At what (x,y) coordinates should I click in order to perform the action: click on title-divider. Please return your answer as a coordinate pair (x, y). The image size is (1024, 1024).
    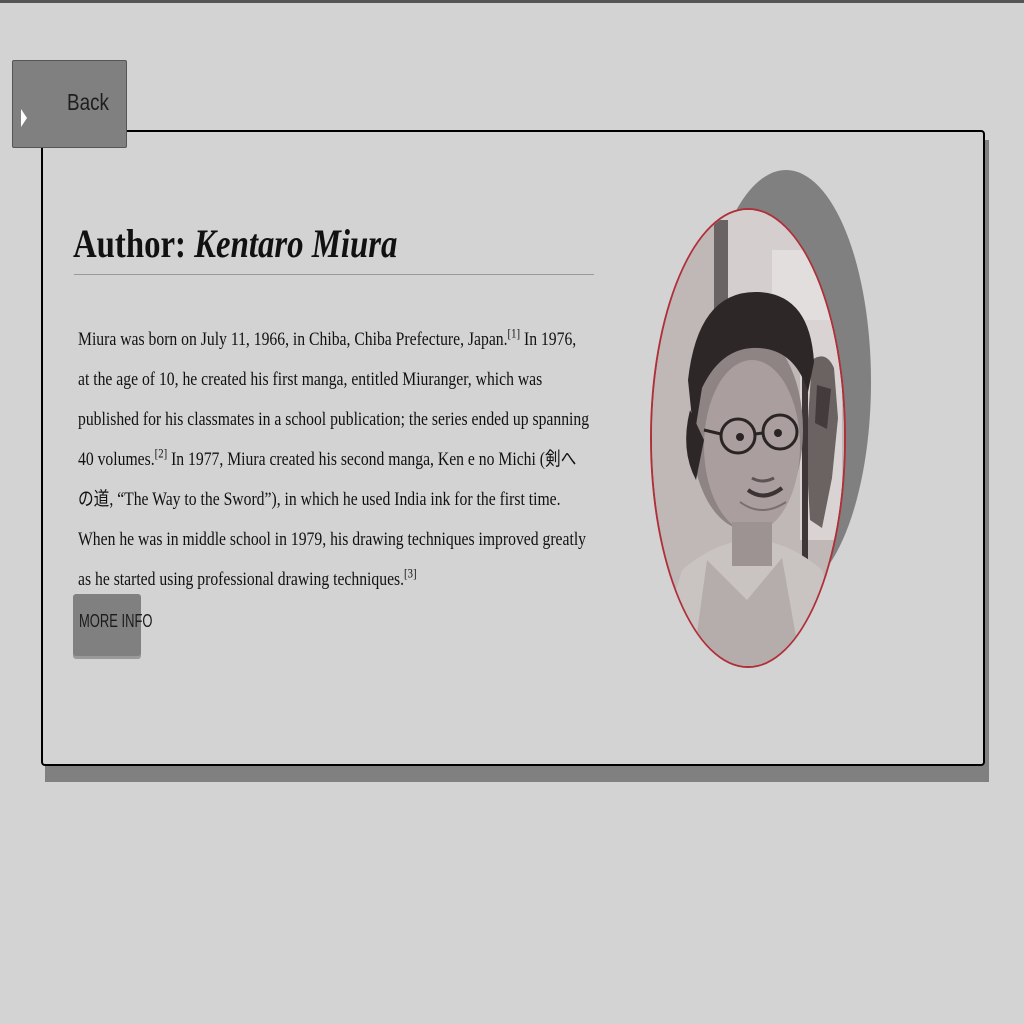
    Looking at the image, I should click on (334, 274).